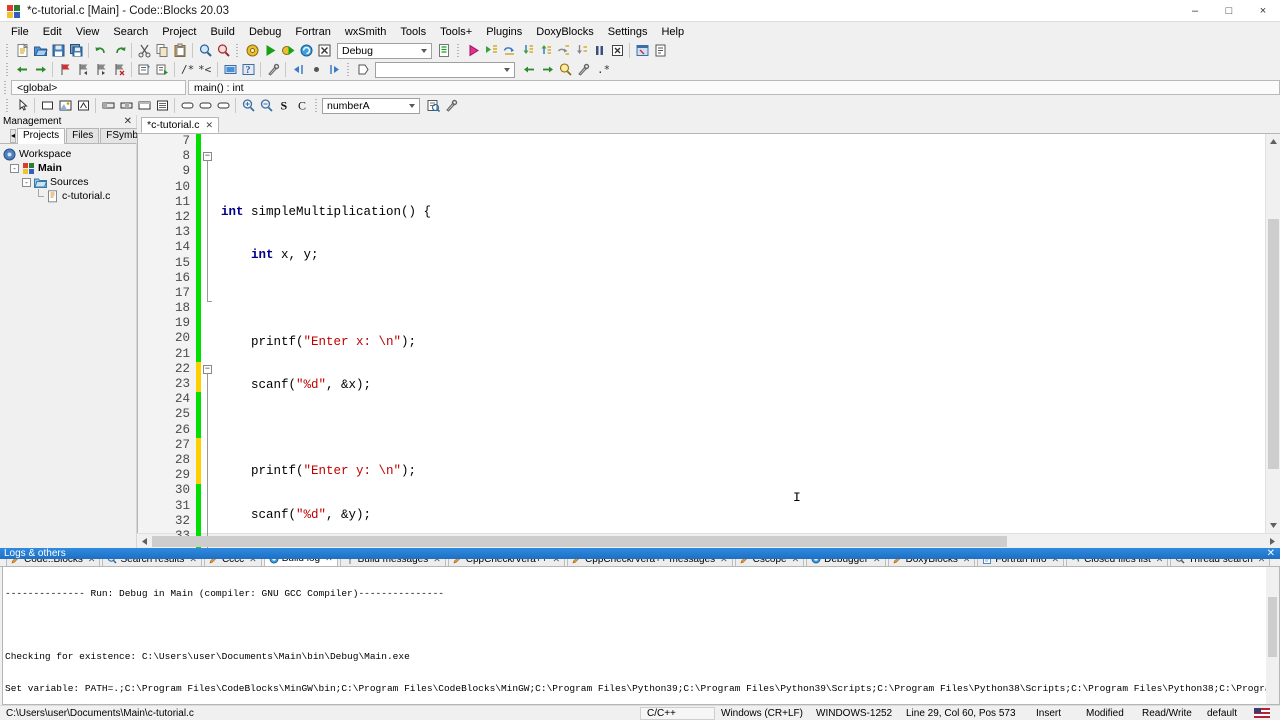  Describe the element at coordinates (162, 50) in the screenshot. I see `copy-icon` at that location.